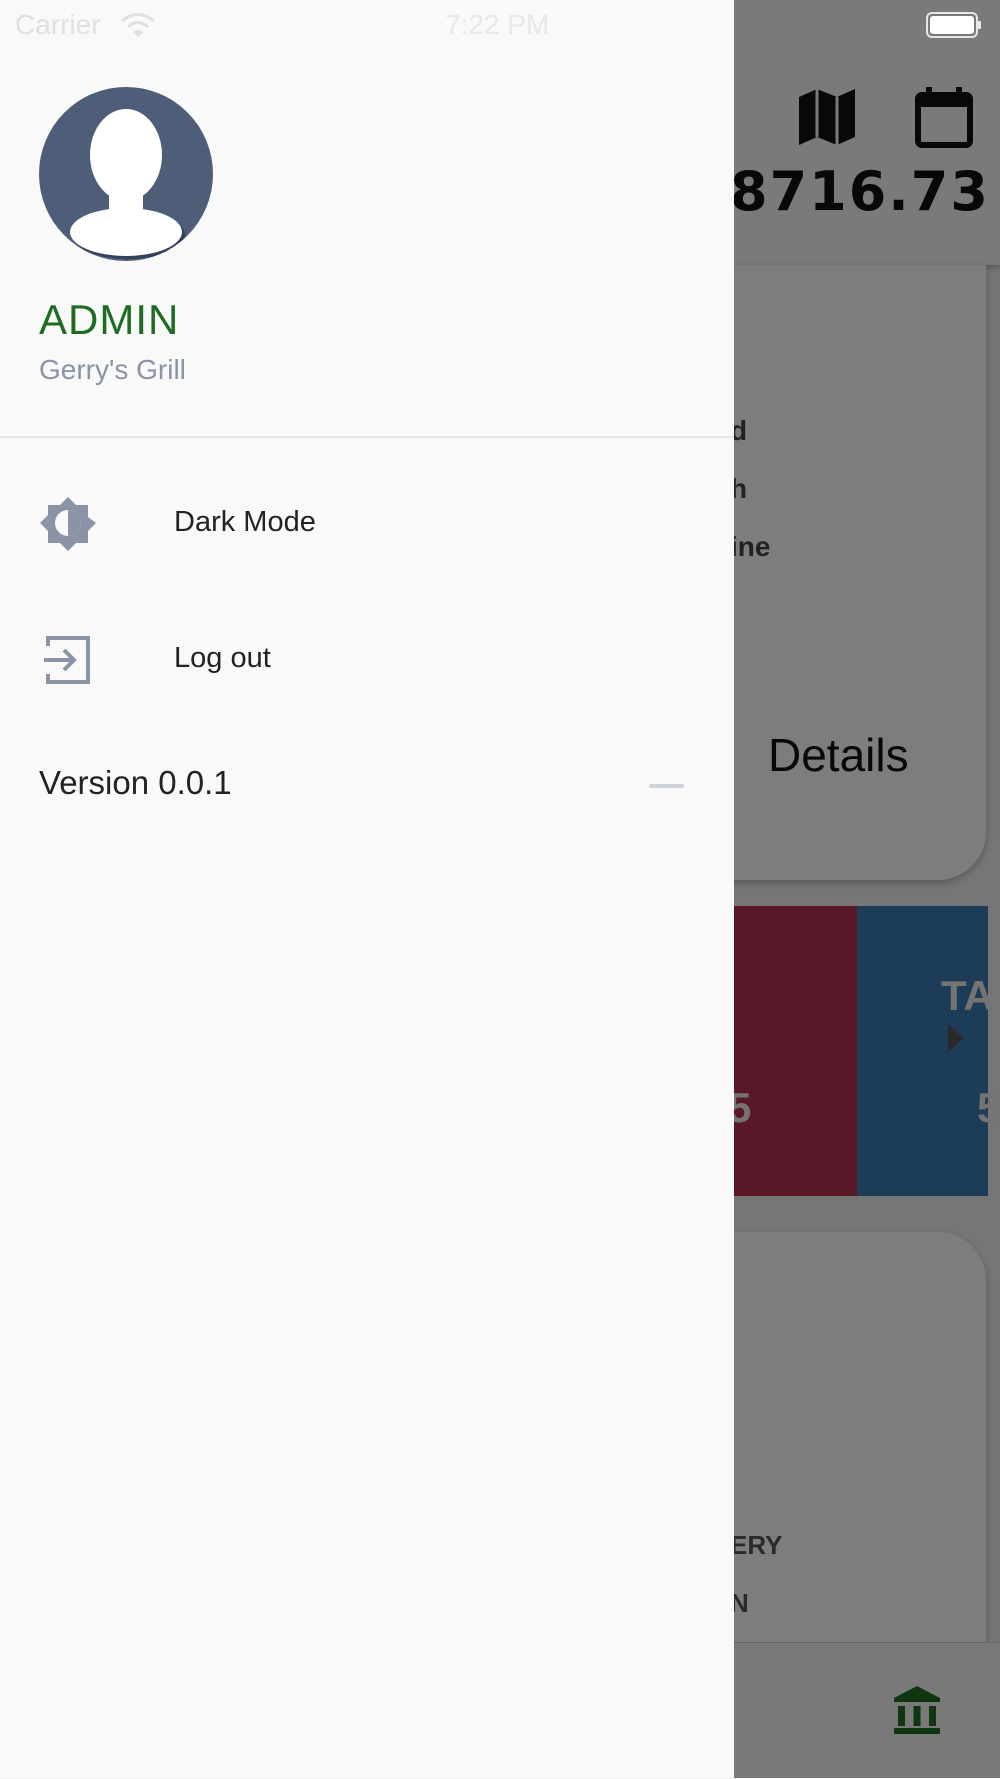 This screenshot has height=1779, width=1000. I want to click on organization-name: Gerry's Grill, so click(112, 369).